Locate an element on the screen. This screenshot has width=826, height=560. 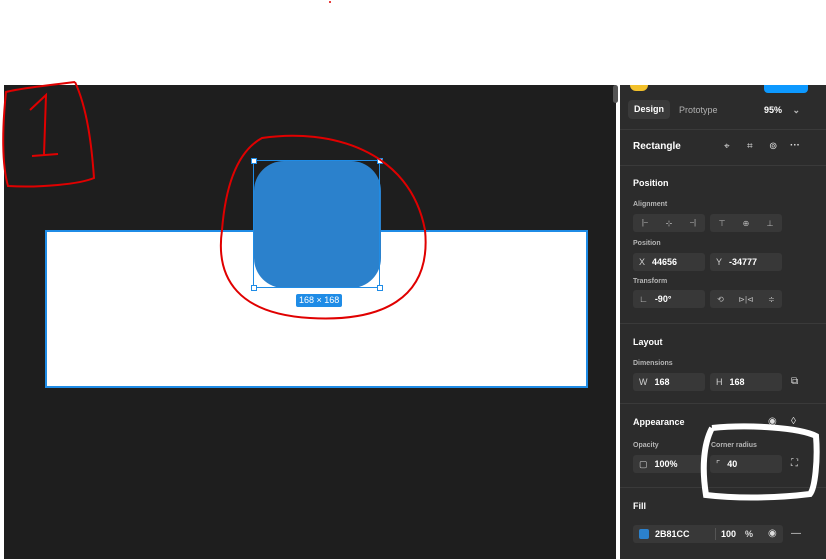
corner-radius-label: Corner radius is located at coordinates (734, 445).